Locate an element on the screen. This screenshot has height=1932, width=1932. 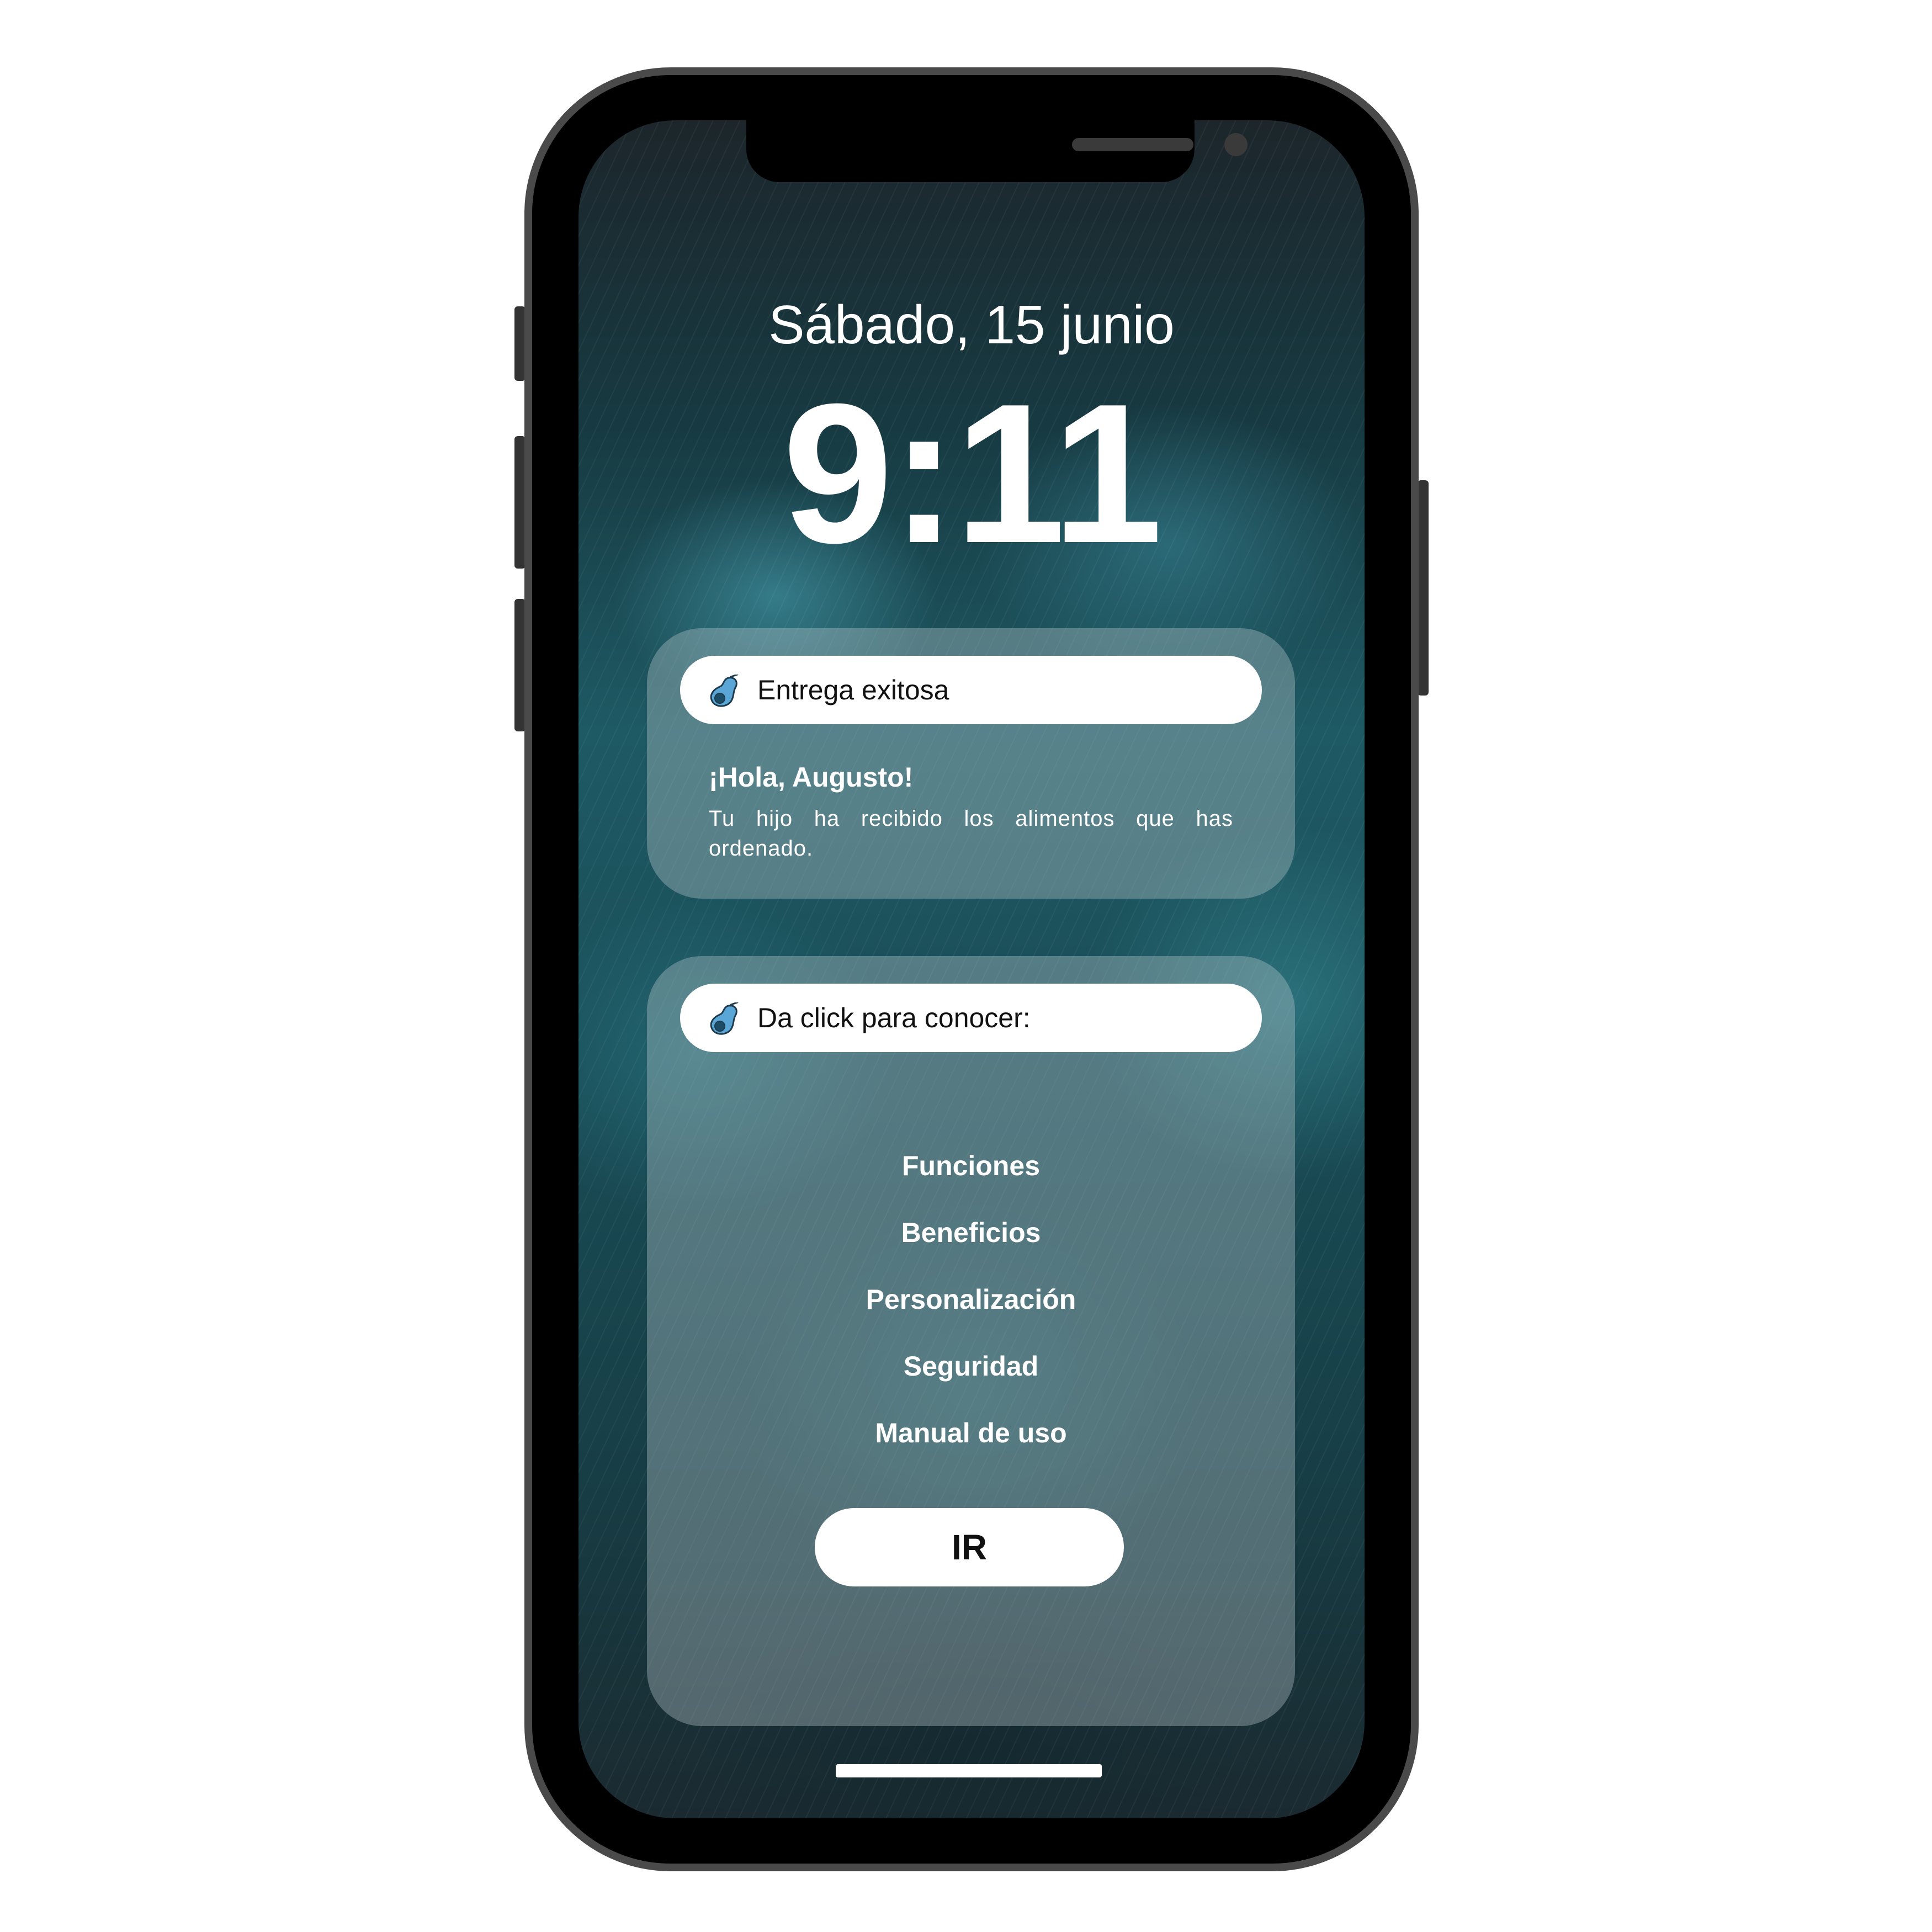
menu-item-manual: Manual de uso is located at coordinates (971, 1444).